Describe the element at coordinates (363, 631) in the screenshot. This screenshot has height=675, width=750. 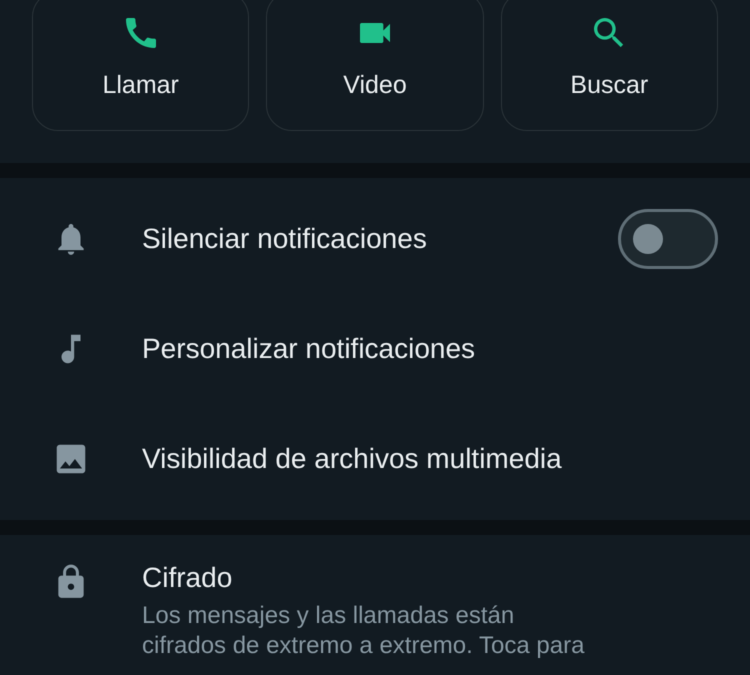
I see `setting-description: Los mensajes y las llamadas están cifrados de extremo a extremo. Toca para` at that location.